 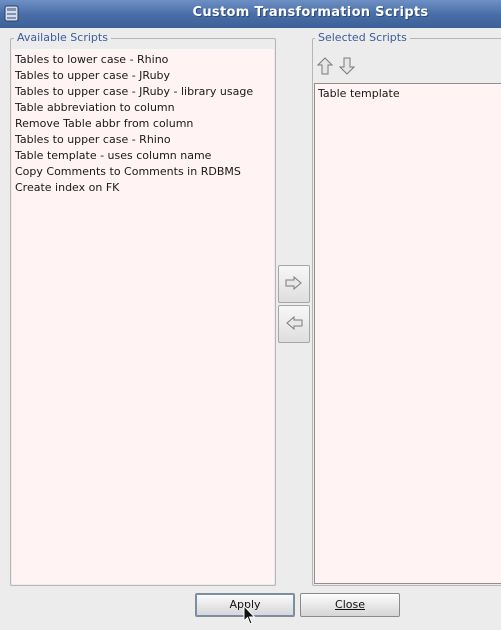 What do you see at coordinates (62, 37) in the screenshot?
I see `available-scripts-legend: Available Scripts` at bounding box center [62, 37].